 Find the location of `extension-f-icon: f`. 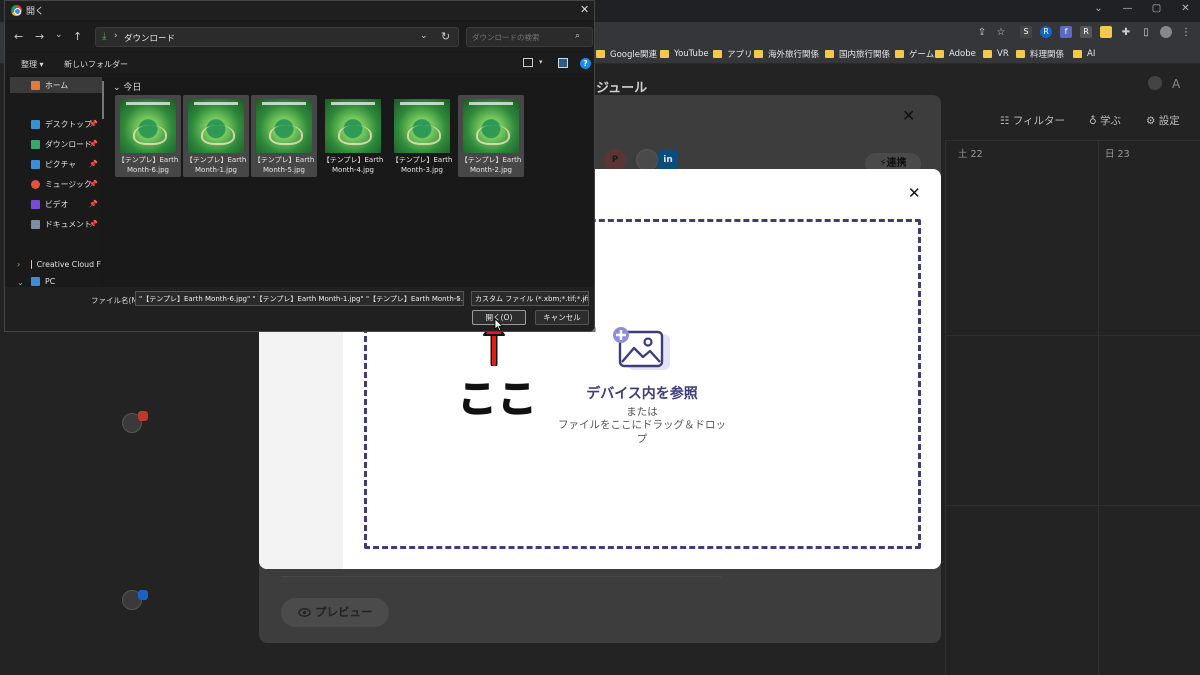

extension-f-icon: f is located at coordinates (1066, 32).